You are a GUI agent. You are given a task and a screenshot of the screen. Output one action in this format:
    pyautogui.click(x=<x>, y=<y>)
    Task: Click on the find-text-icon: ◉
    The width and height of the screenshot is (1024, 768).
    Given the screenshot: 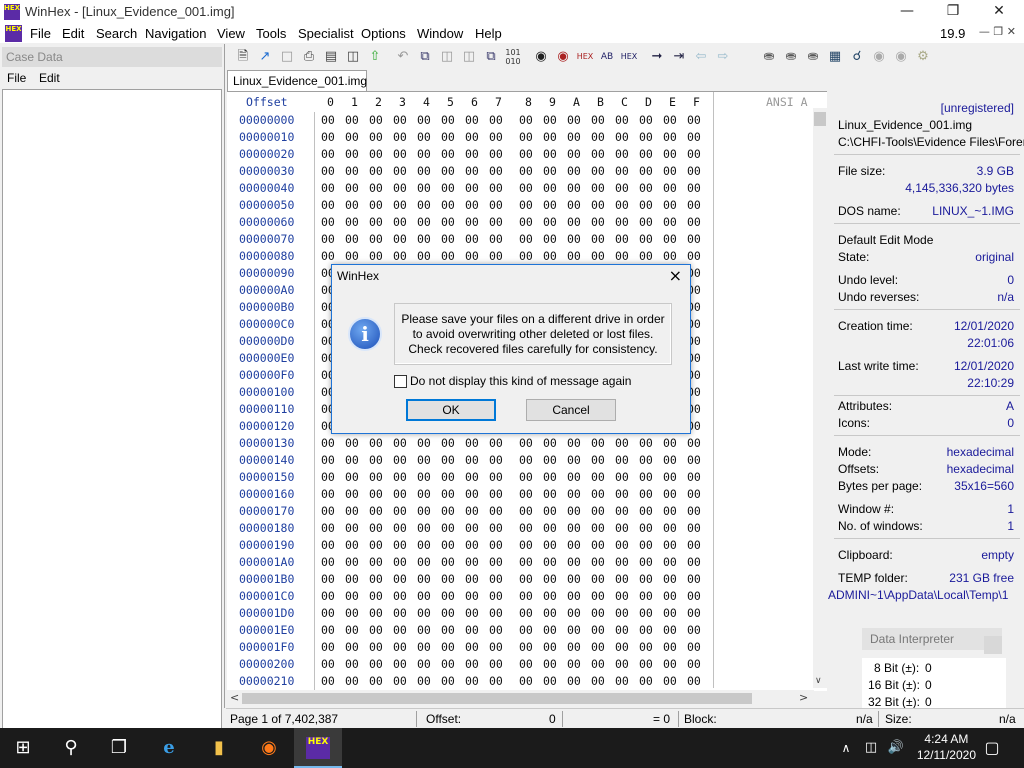 What is the action you would take?
    pyautogui.click(x=541, y=57)
    